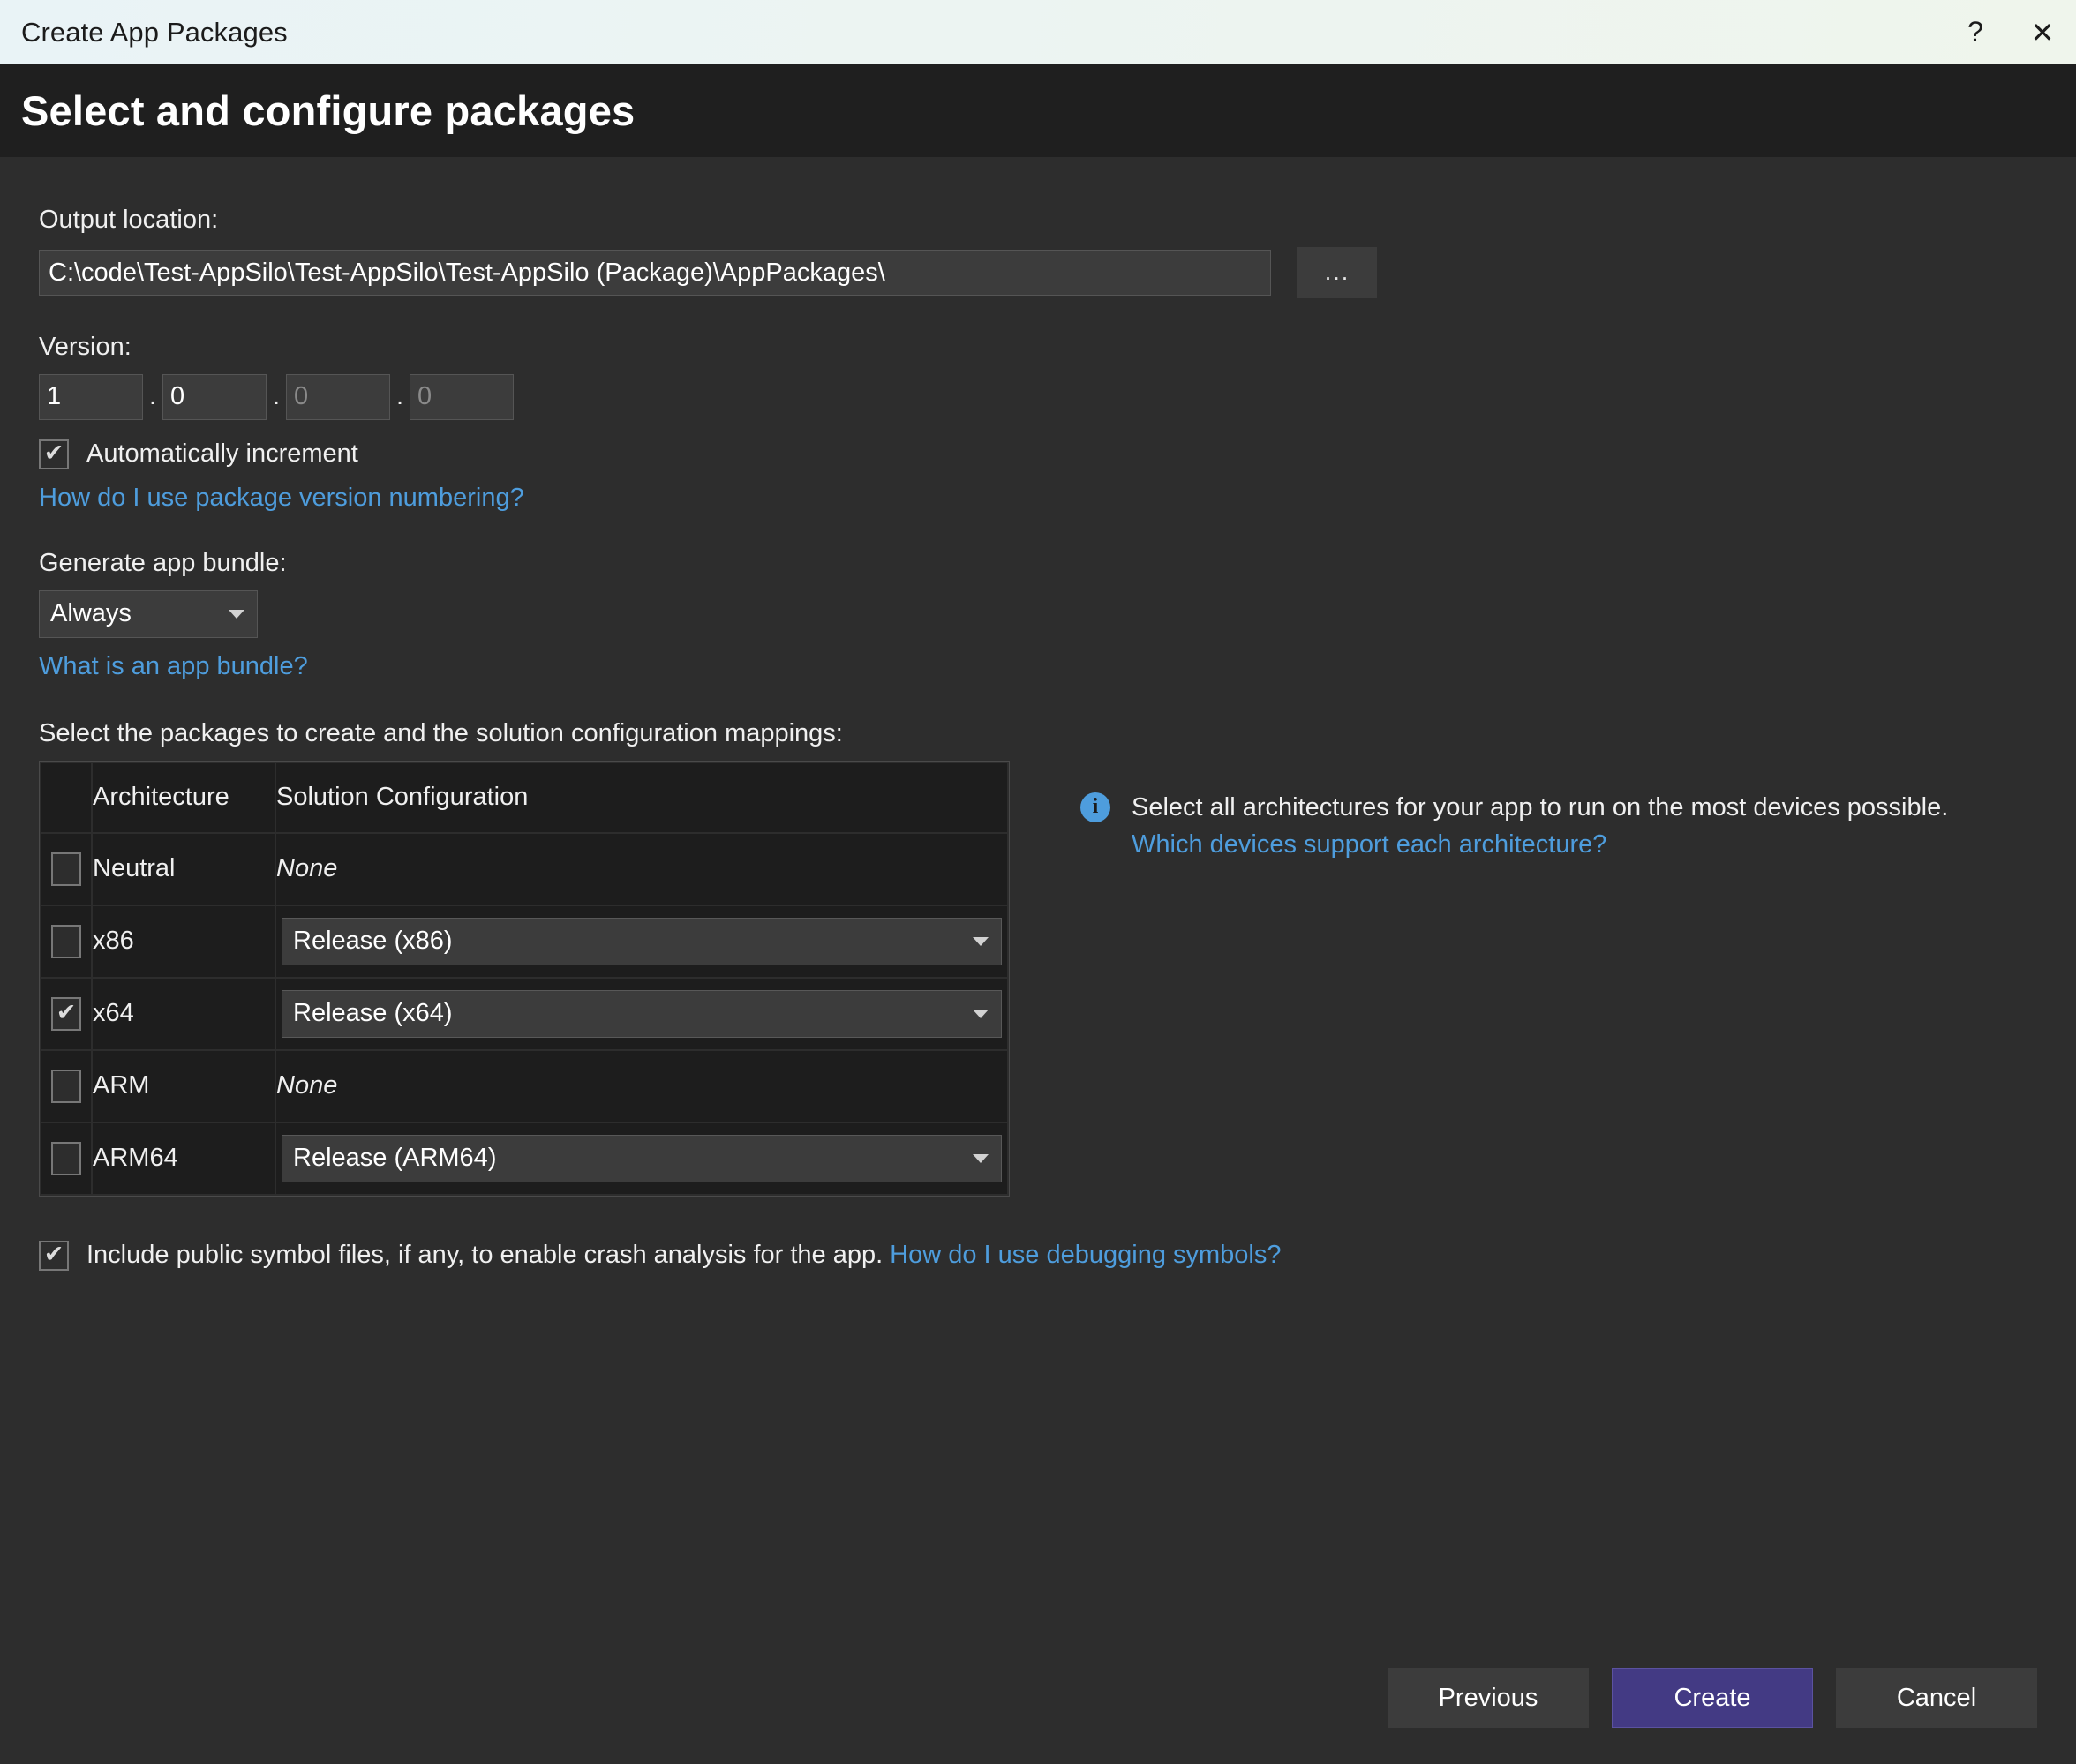  What do you see at coordinates (1095, 807) in the screenshot?
I see `info-icon: i` at bounding box center [1095, 807].